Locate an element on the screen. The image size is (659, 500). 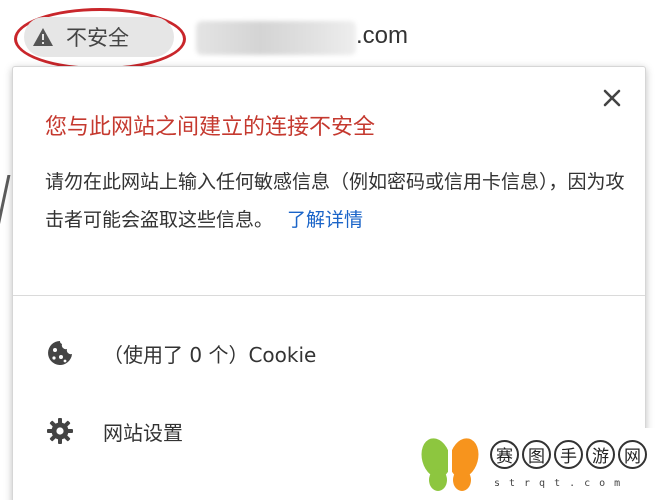
watermark-sub: strqt.com is located at coordinates (562, 483).